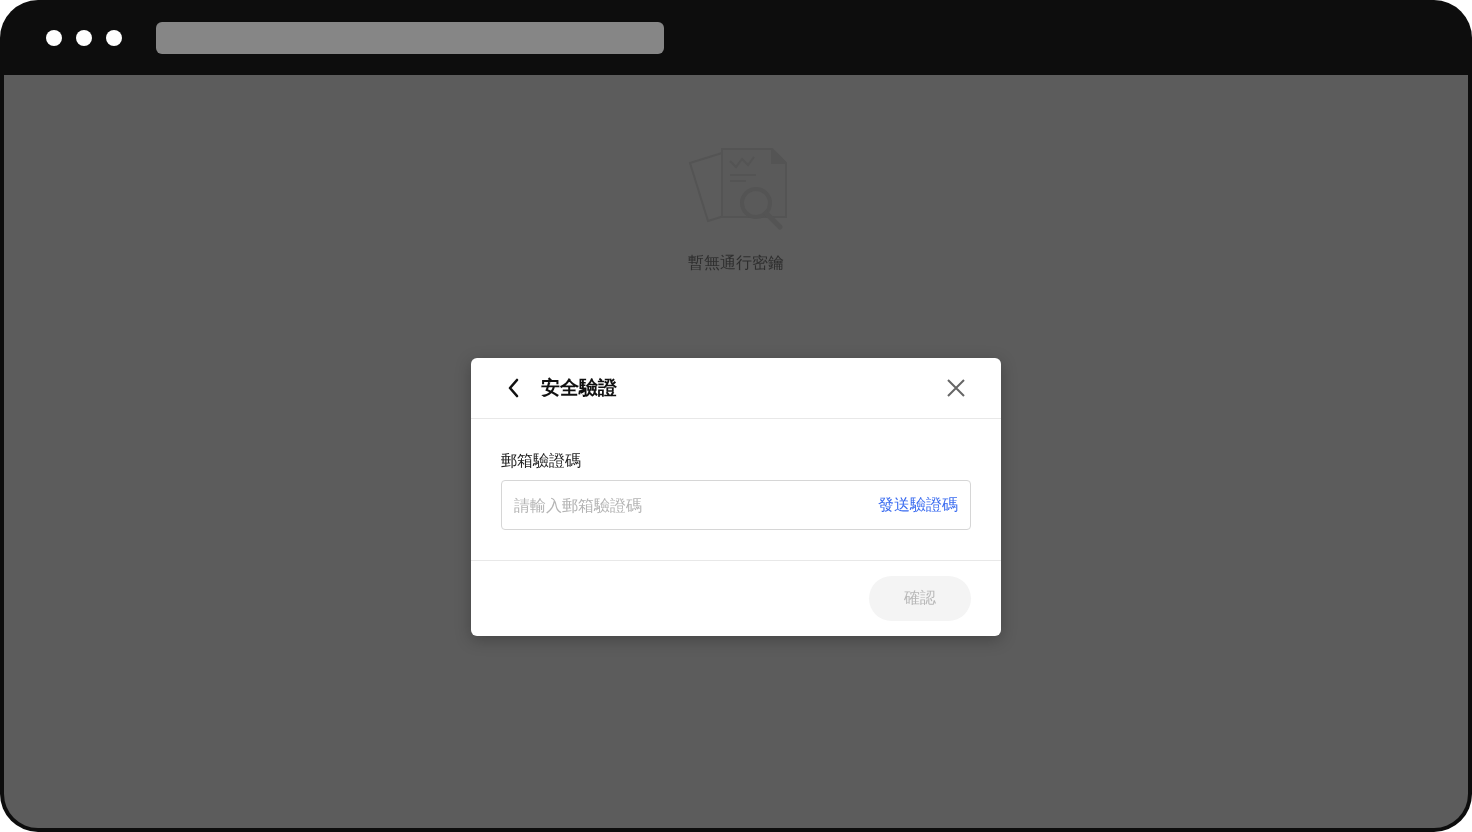 This screenshot has height=832, width=1472. I want to click on field-label: 郵箱驗證碼, so click(541, 461).